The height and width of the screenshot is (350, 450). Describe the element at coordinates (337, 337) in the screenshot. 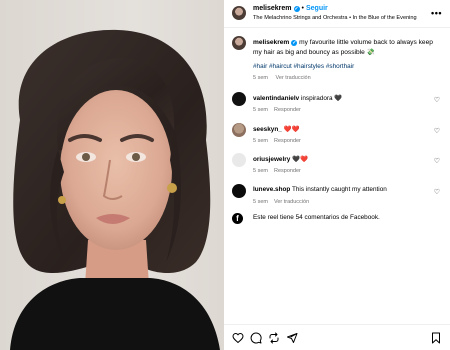

I see `action-bar` at that location.